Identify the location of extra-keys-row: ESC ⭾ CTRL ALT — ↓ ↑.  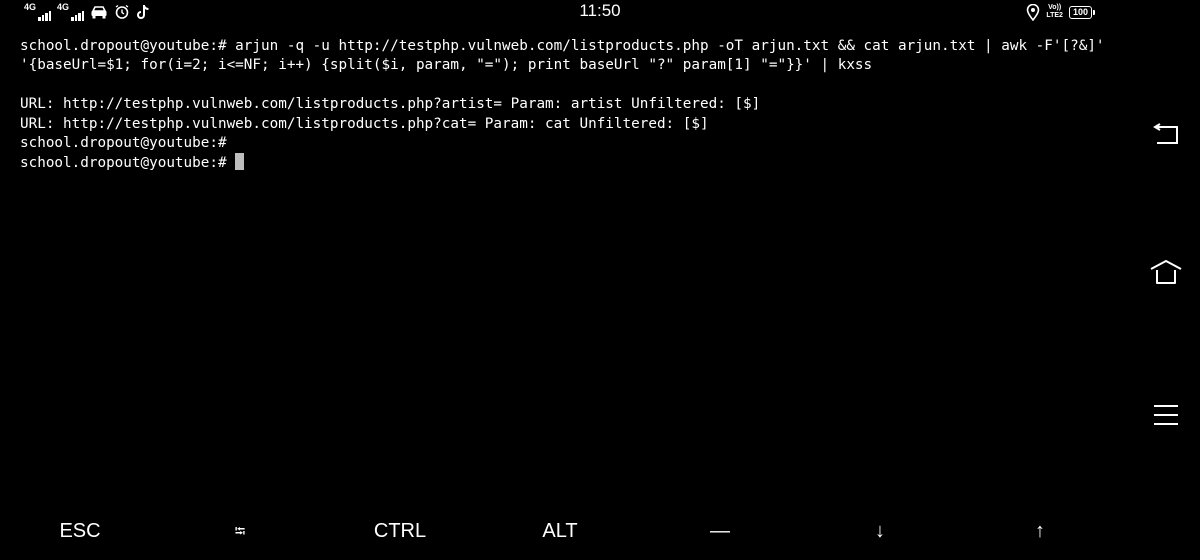
(600, 531).